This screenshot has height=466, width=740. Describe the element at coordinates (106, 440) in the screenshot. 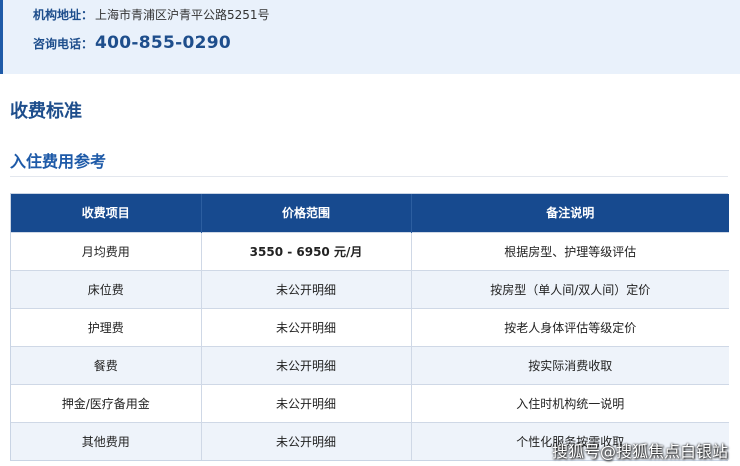

I see `cell-item: 其他费用` at that location.